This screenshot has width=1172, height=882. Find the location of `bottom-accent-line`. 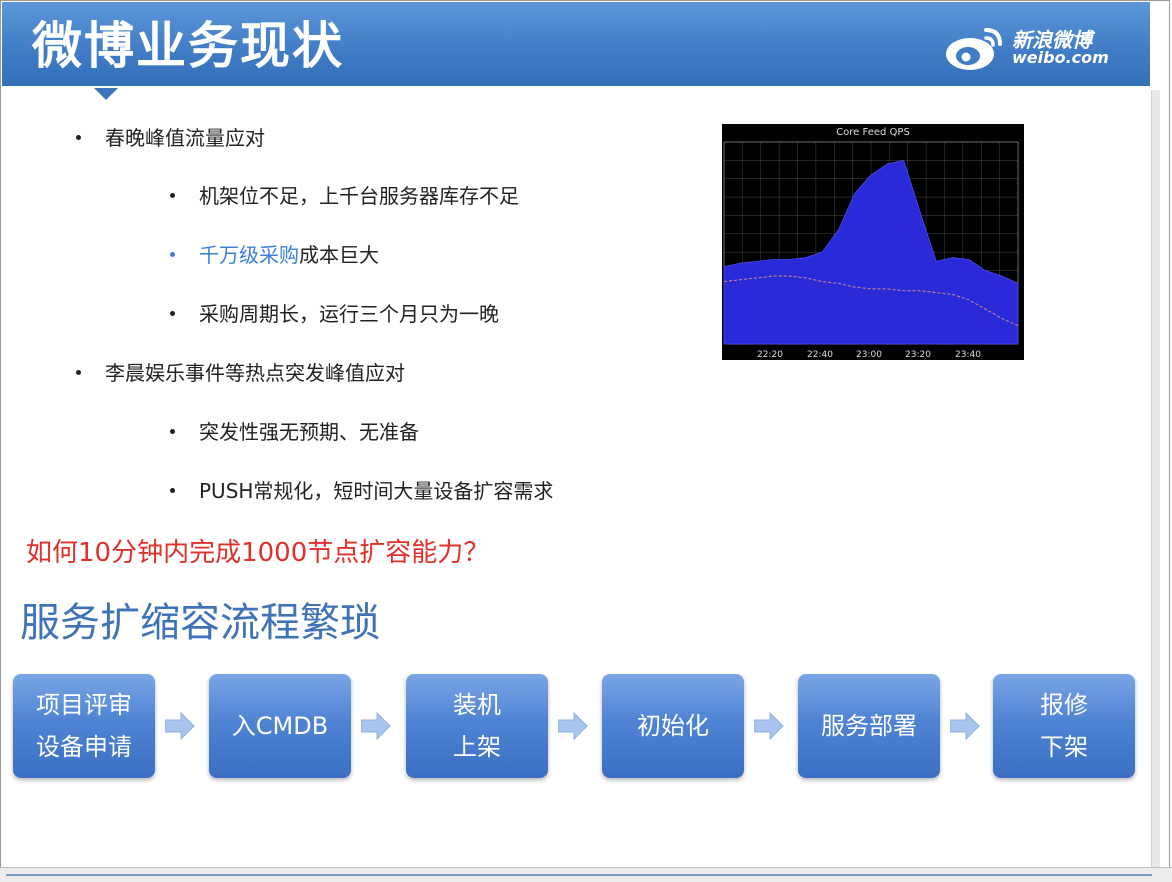

bottom-accent-line is located at coordinates (579, 875).